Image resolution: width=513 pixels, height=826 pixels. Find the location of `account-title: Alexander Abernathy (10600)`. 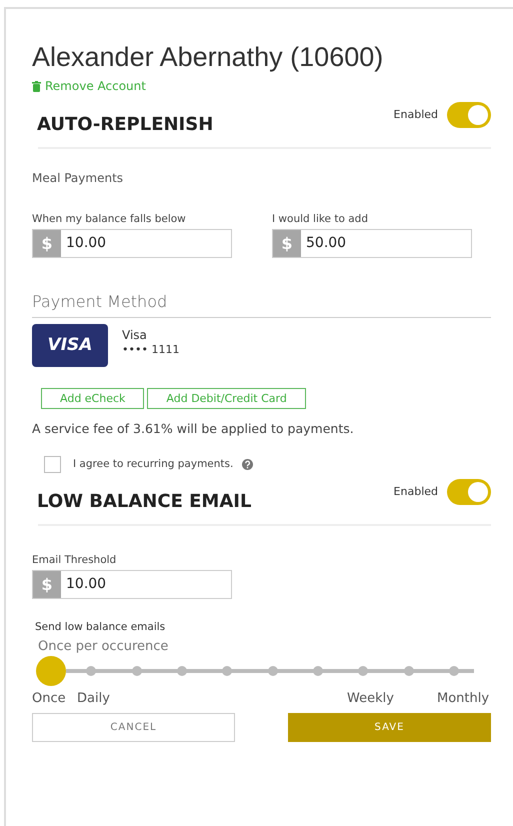

account-title: Alexander Abernathy (10600) is located at coordinates (208, 57).